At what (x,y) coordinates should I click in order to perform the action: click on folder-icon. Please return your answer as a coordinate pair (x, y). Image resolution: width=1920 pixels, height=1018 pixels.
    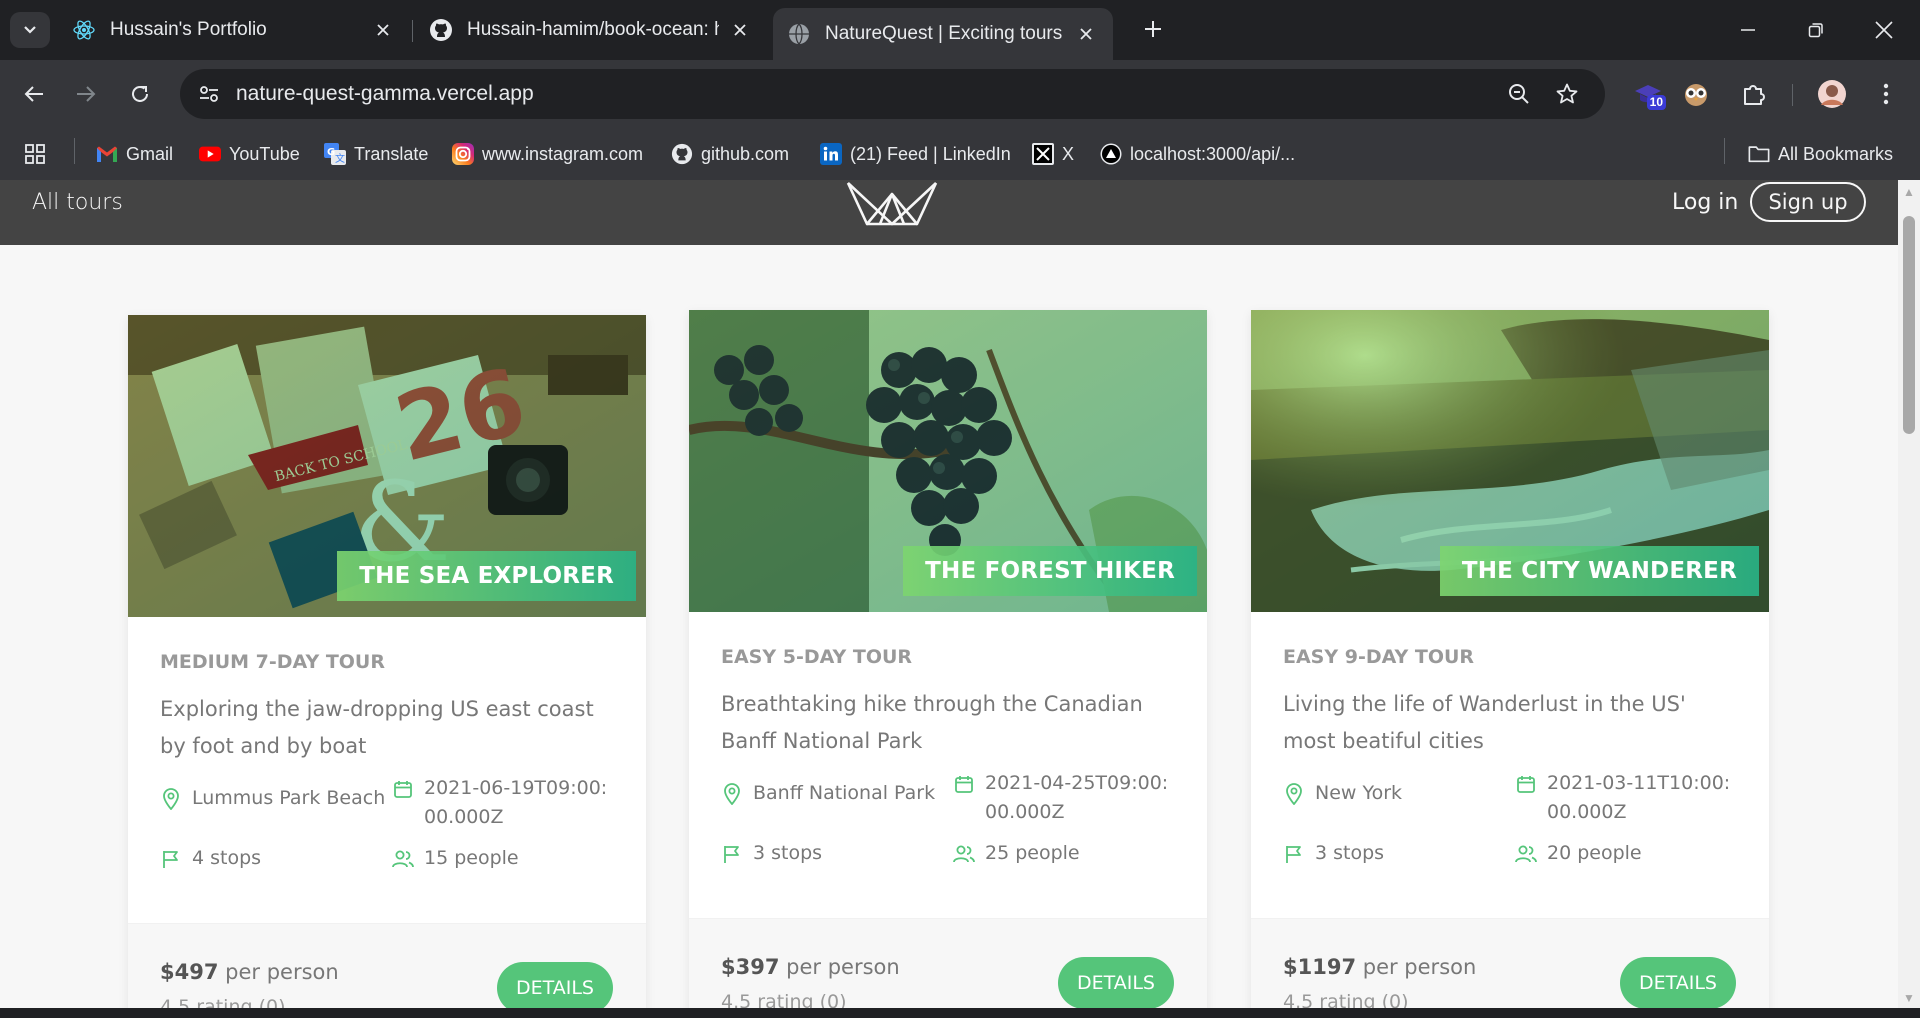
    Looking at the image, I should click on (1759, 154).